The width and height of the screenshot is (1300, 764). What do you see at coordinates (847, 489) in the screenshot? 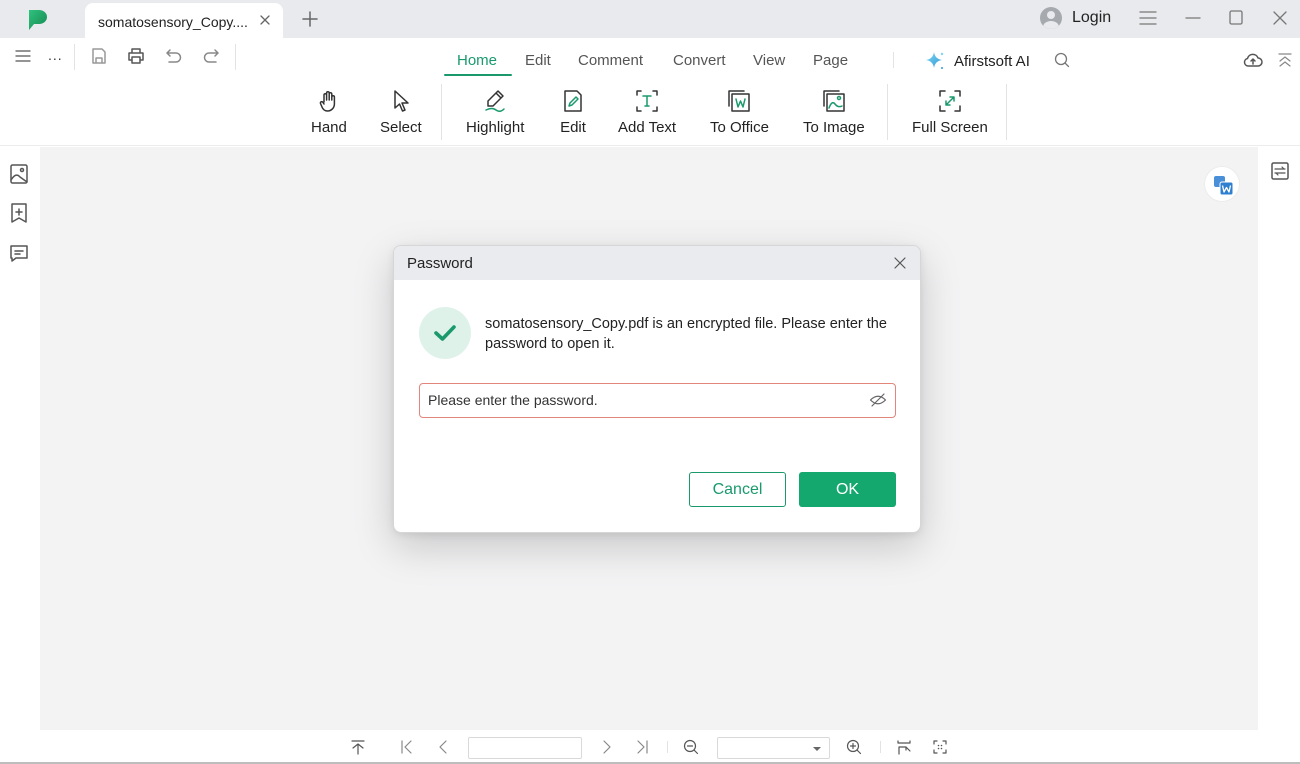
I see `ok-button: OK` at bounding box center [847, 489].